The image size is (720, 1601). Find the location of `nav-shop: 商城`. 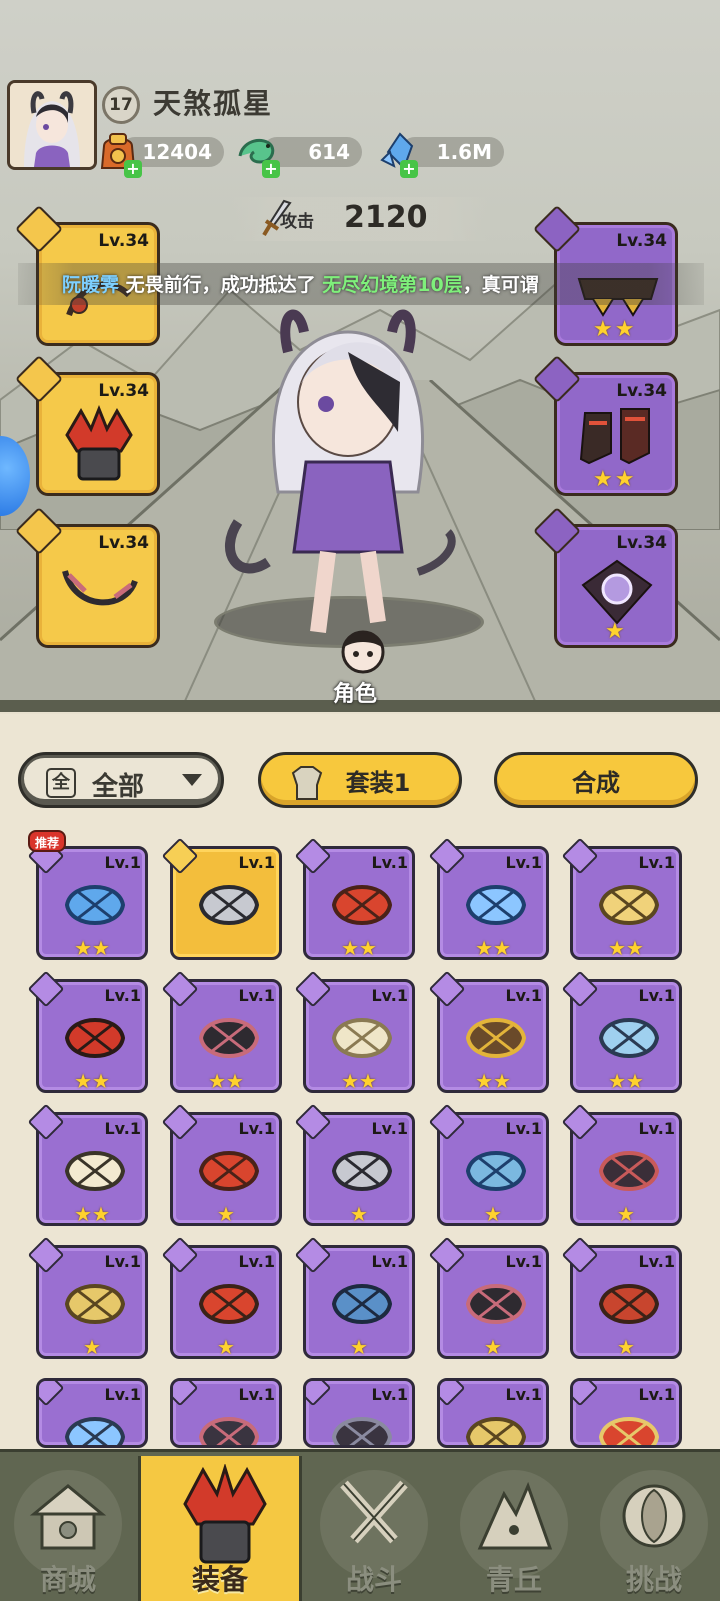

nav-shop: 商城 is located at coordinates (68, 1528).